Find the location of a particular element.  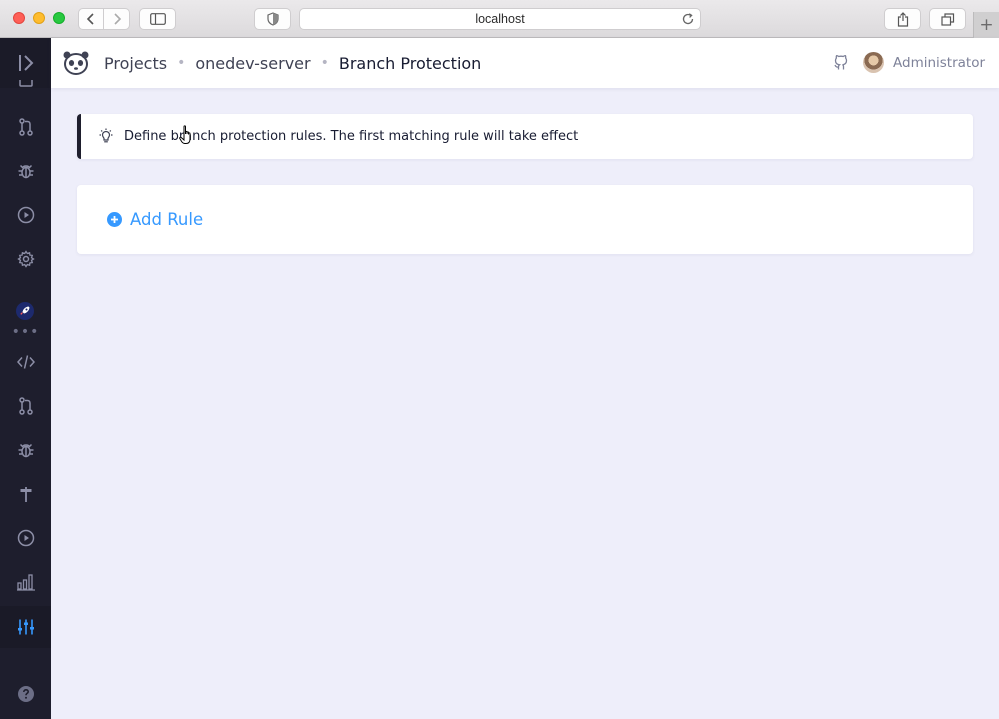

address-bar: localhost is located at coordinates (500, 19).